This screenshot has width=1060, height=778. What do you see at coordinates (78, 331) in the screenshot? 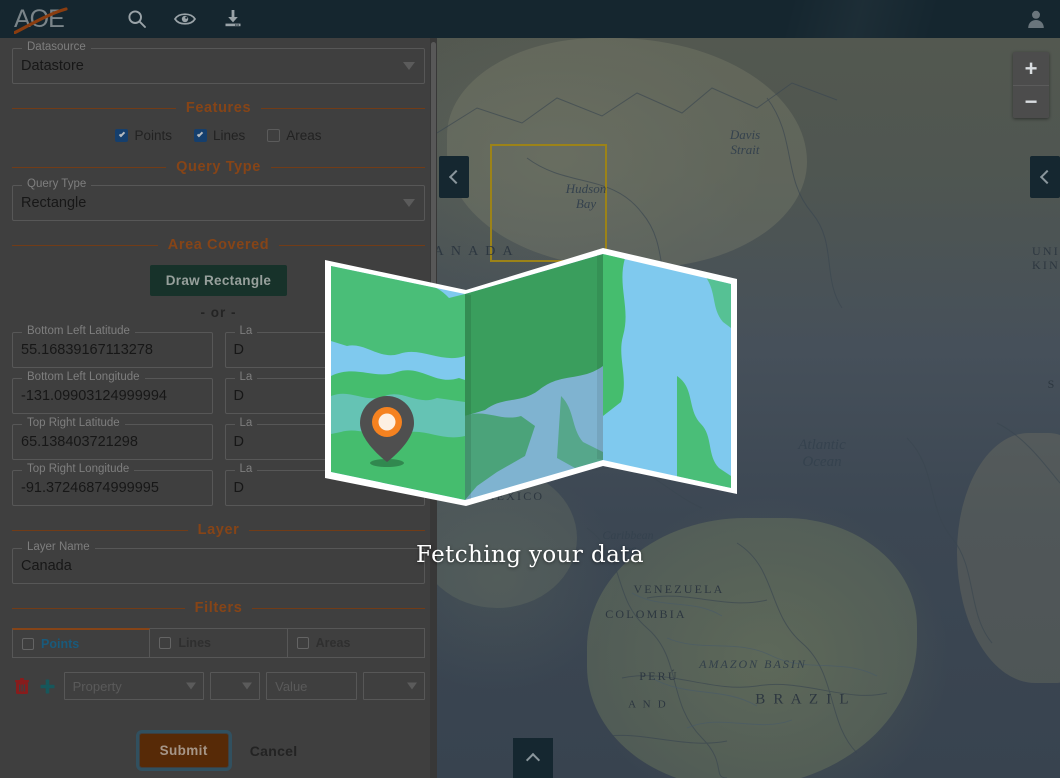
I see `field-label: Bottom Left Latitude` at bounding box center [78, 331].